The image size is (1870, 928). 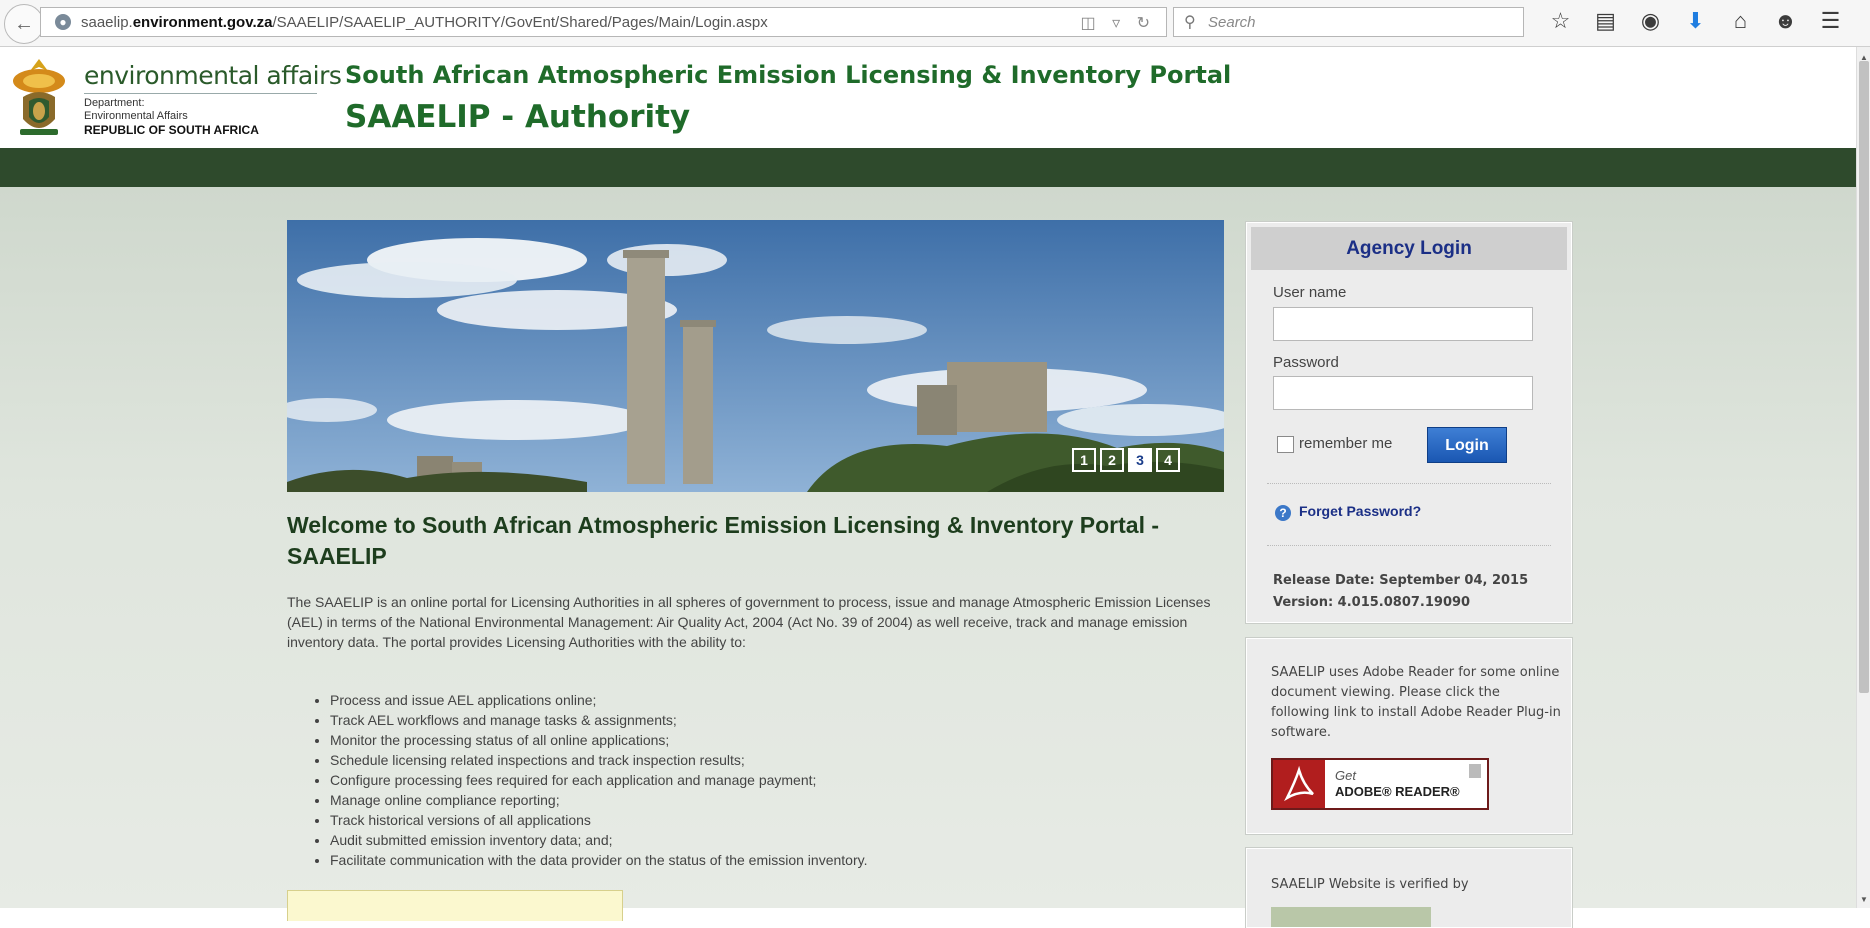 I want to click on verification-panel: SAAELIP Website is verified by, so click(x=1409, y=887).